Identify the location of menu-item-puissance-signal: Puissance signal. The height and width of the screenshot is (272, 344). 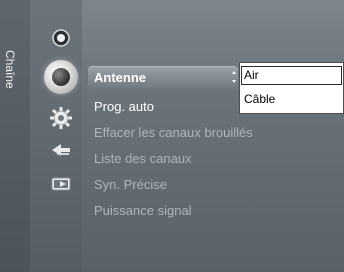
(143, 210).